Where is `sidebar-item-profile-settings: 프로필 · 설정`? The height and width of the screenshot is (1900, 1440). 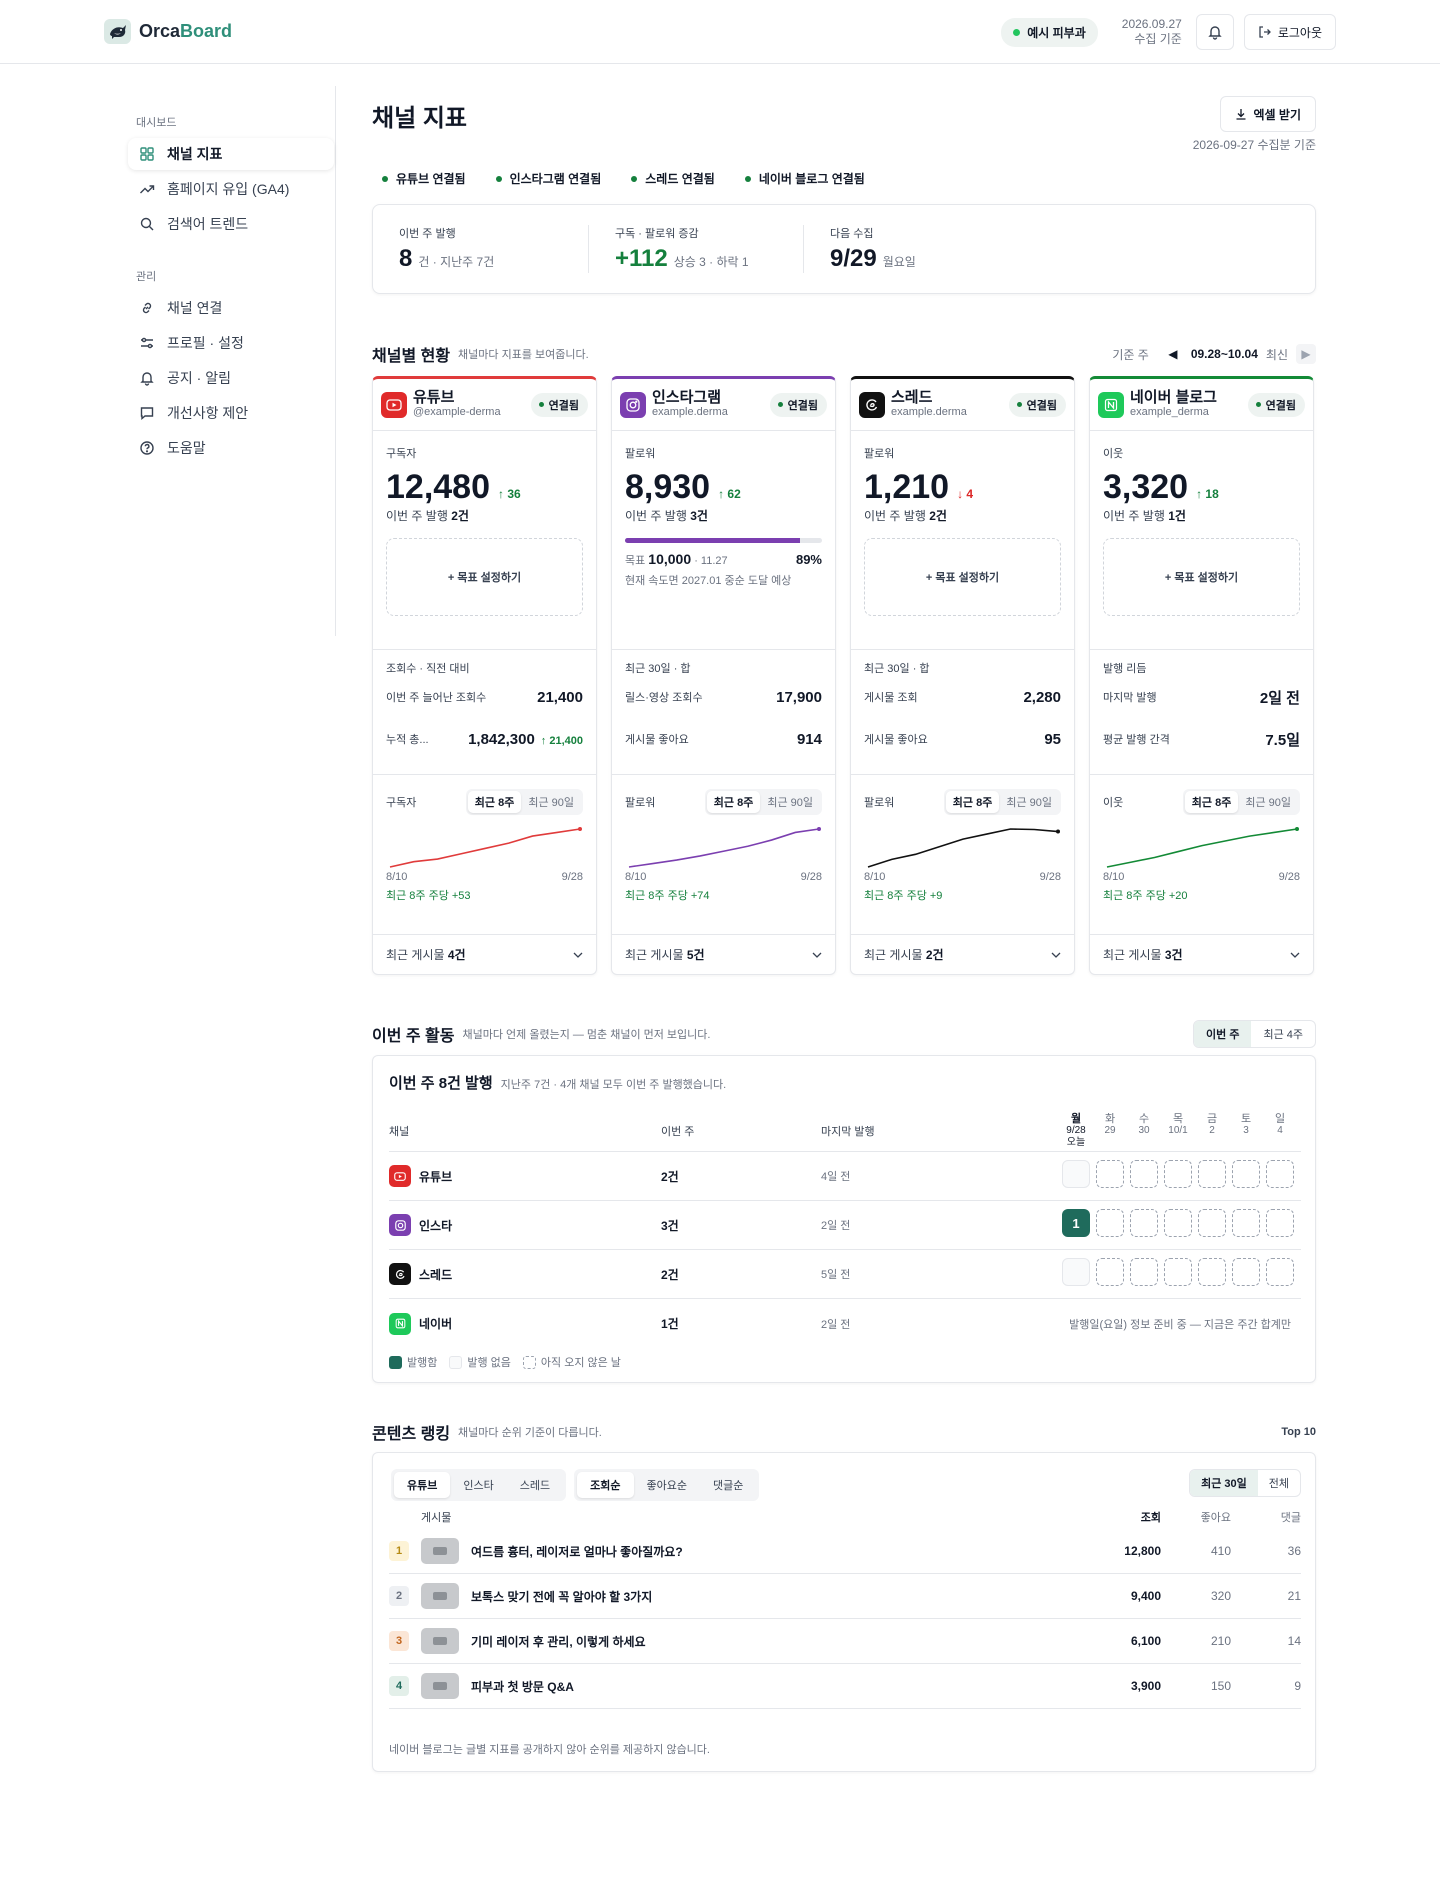 sidebar-item-profile-settings: 프로필 · 설정 is located at coordinates (231, 343).